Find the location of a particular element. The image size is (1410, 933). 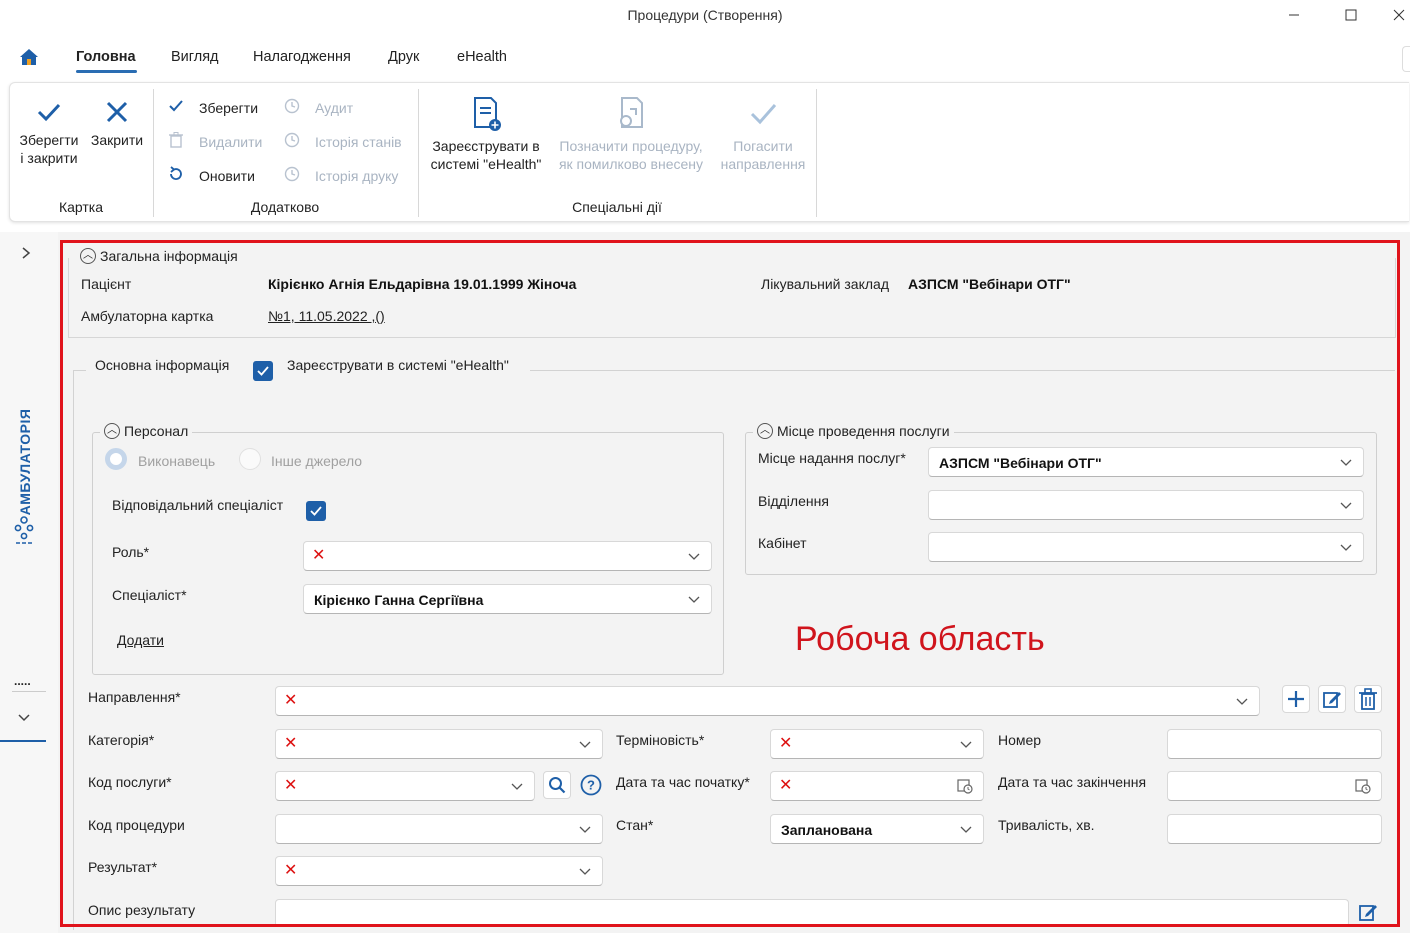

home-icon is located at coordinates (29, 57).